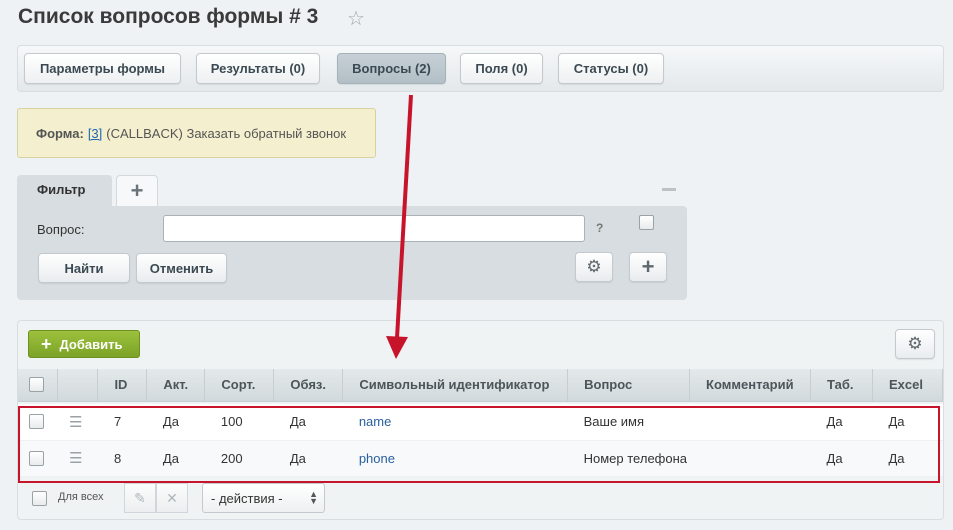 This screenshot has height=530, width=953. What do you see at coordinates (239, 458) in the screenshot?
I see `cell-sort: 200` at bounding box center [239, 458].